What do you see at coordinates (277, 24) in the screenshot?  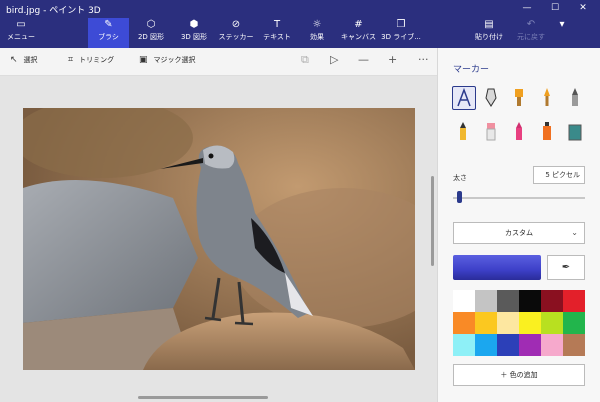 I see `text-icon: T` at bounding box center [277, 24].